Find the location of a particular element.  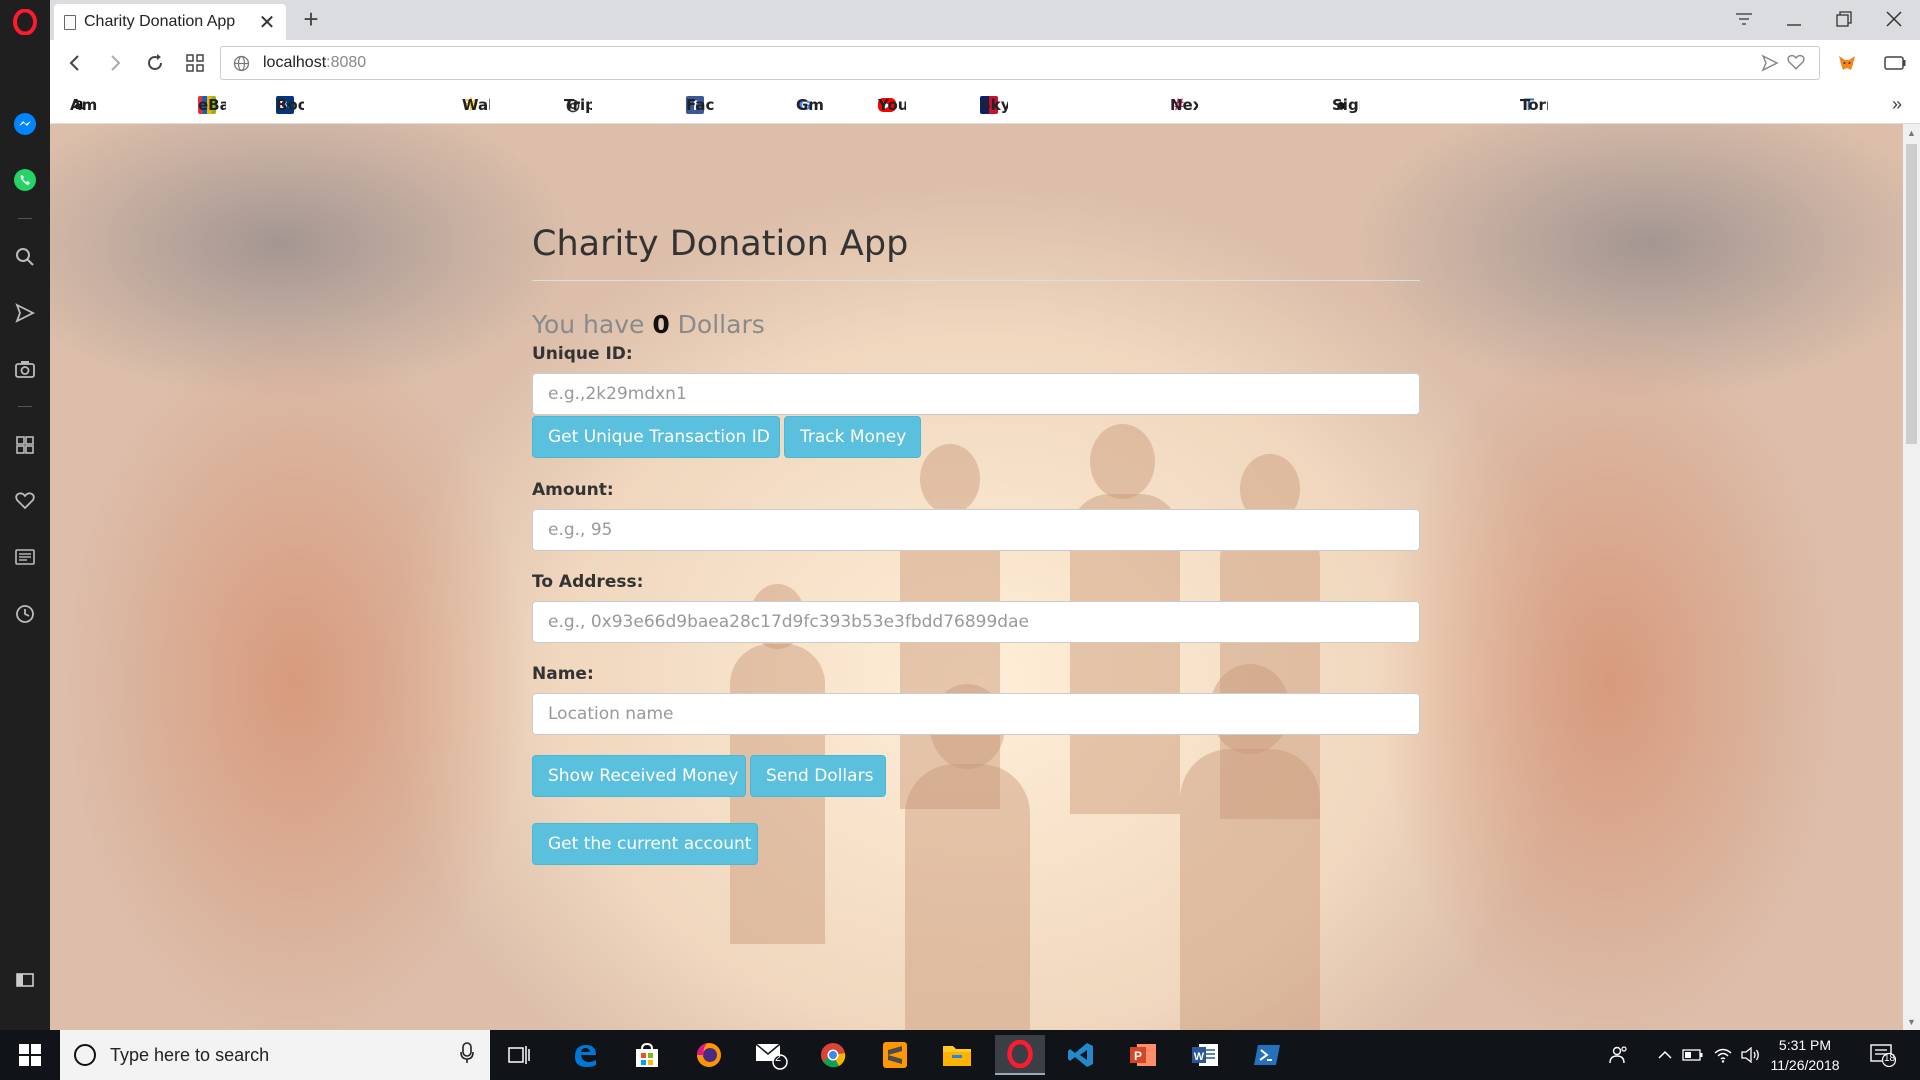

tab-bar: Charity Donation App ✕ + is located at coordinates (985, 20).